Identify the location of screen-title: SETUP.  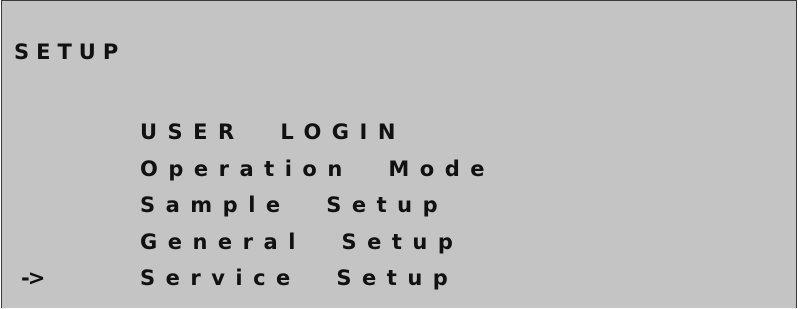
(70, 52).